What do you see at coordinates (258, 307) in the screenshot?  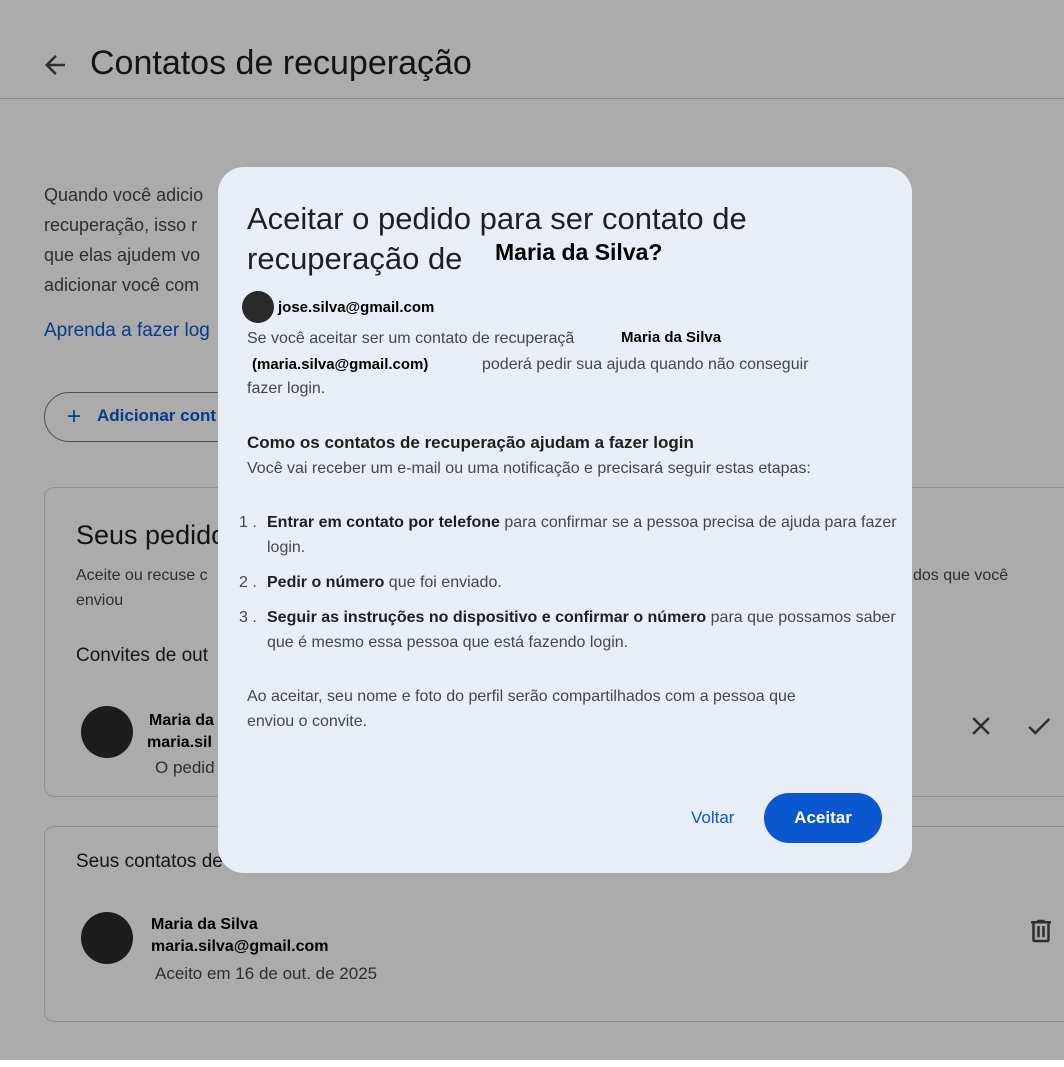 I see `account-avatar` at bounding box center [258, 307].